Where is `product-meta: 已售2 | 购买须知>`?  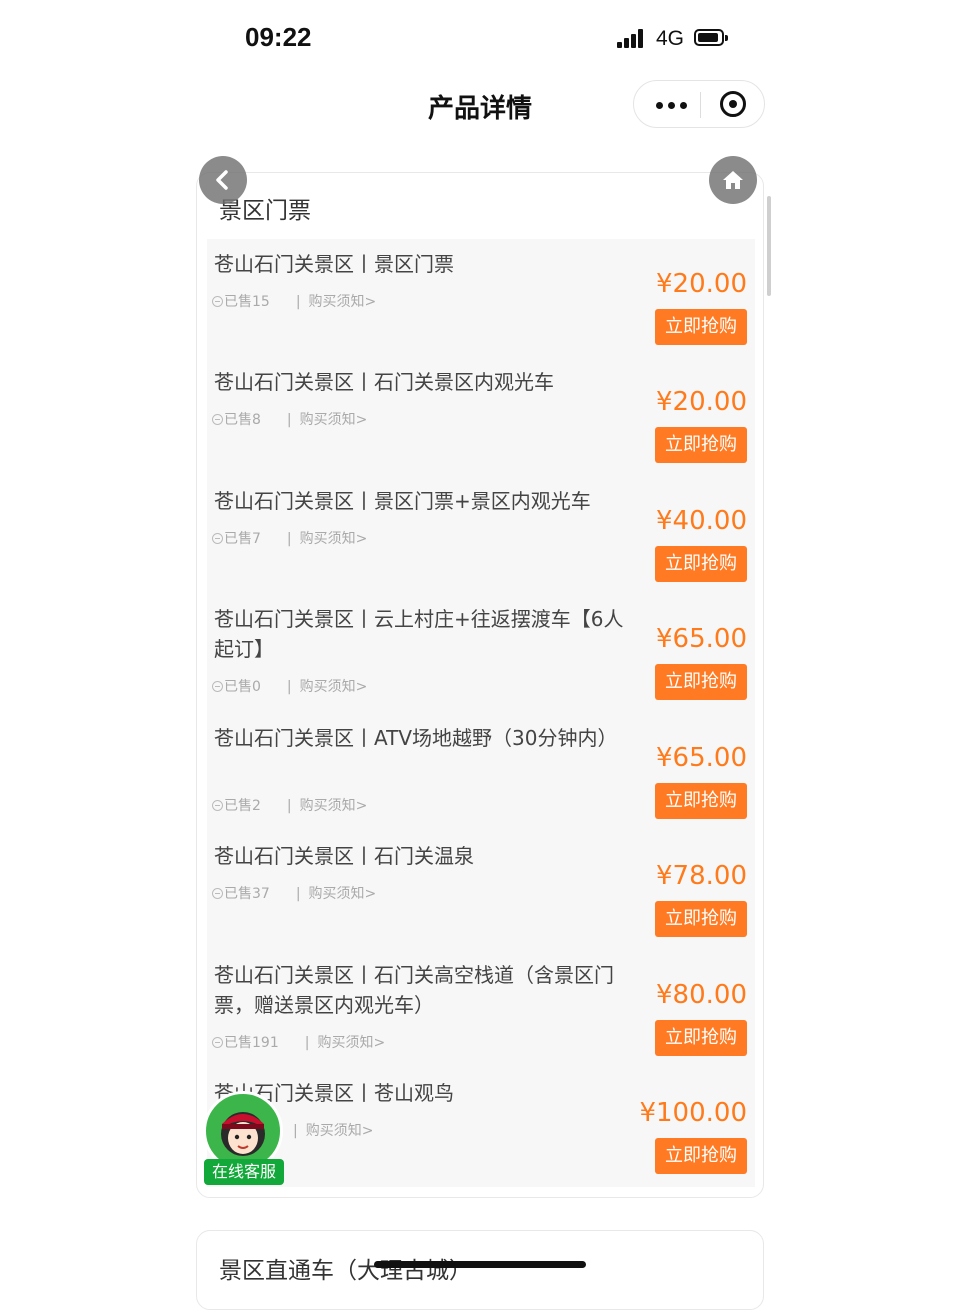 product-meta: 已售2 | 购买须知> is located at coordinates (289, 805).